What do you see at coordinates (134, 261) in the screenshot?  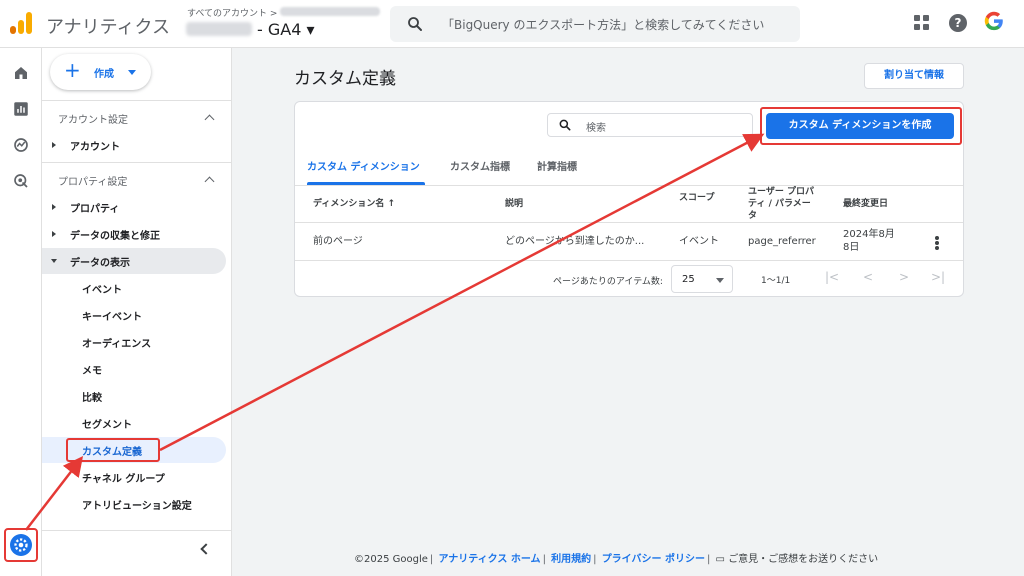 I see `sidebar-item-data-display: データの表示` at bounding box center [134, 261].